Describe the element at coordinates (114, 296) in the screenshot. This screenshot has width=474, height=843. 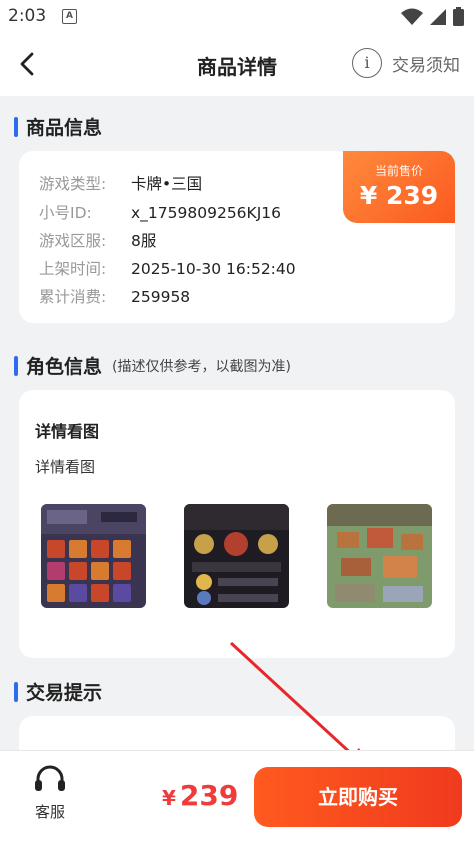
I see `info-row: 累计消费: 259958` at that location.